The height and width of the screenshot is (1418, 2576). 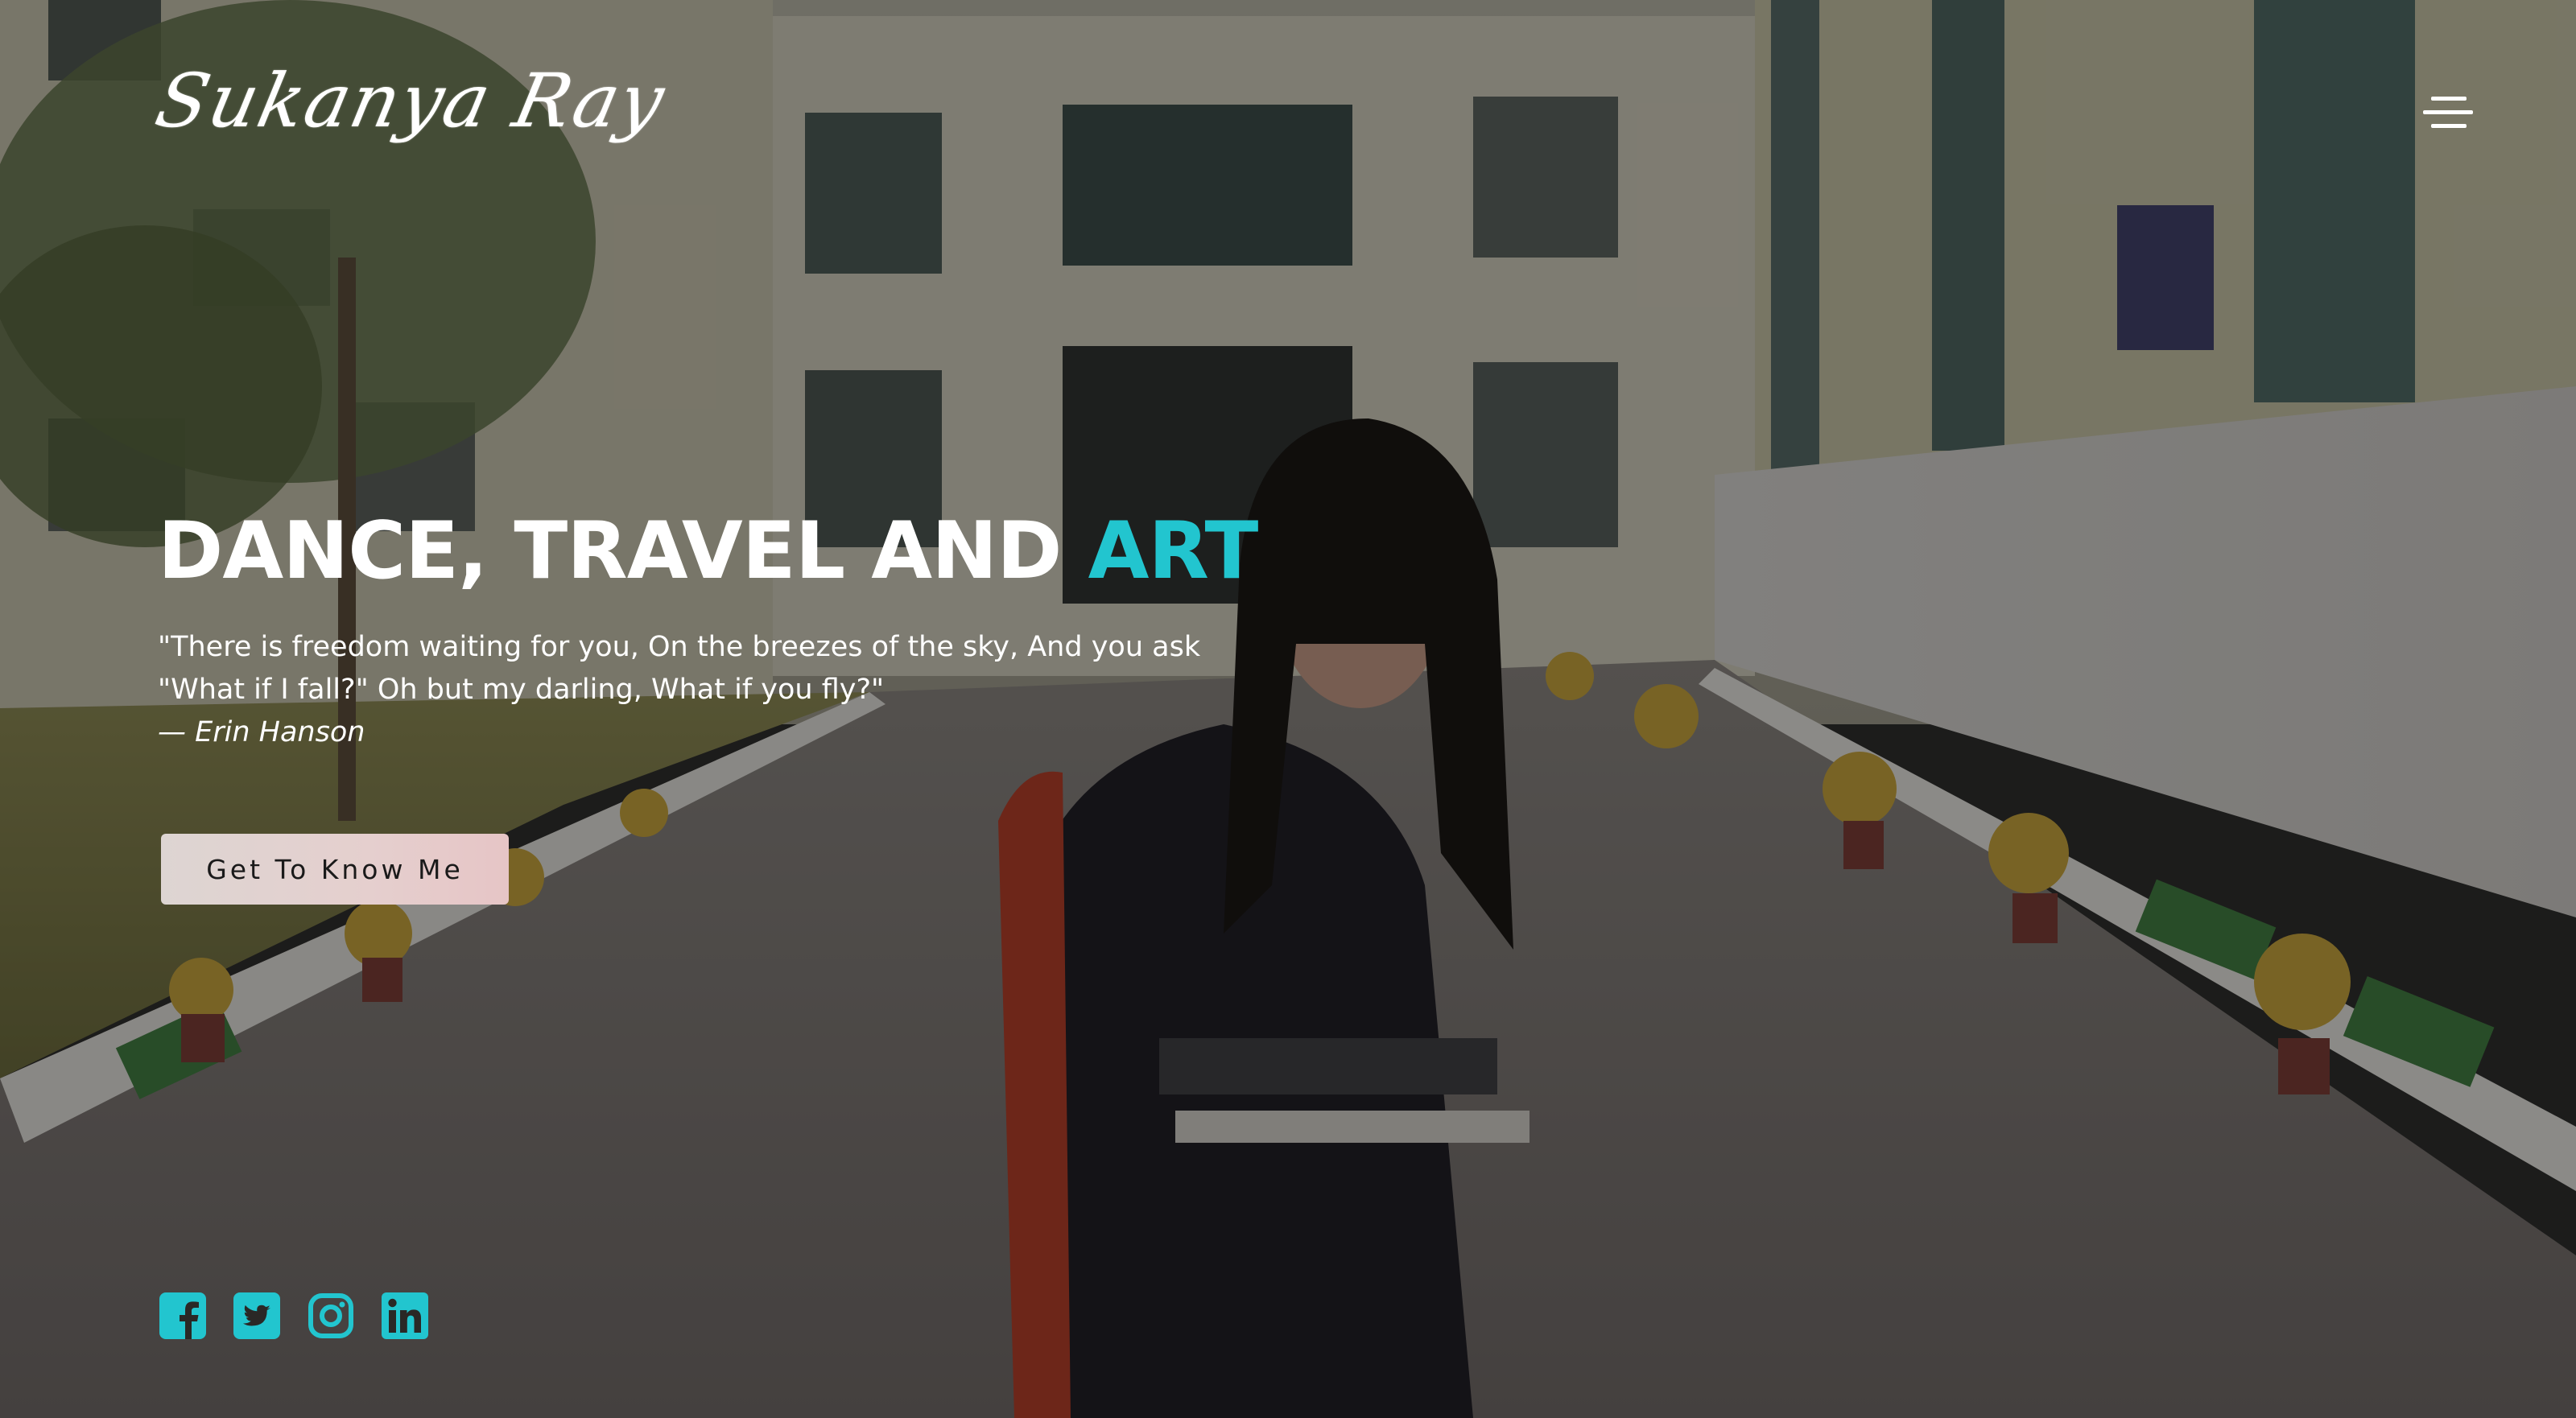 I want to click on facebook-icon, so click(x=182, y=1315).